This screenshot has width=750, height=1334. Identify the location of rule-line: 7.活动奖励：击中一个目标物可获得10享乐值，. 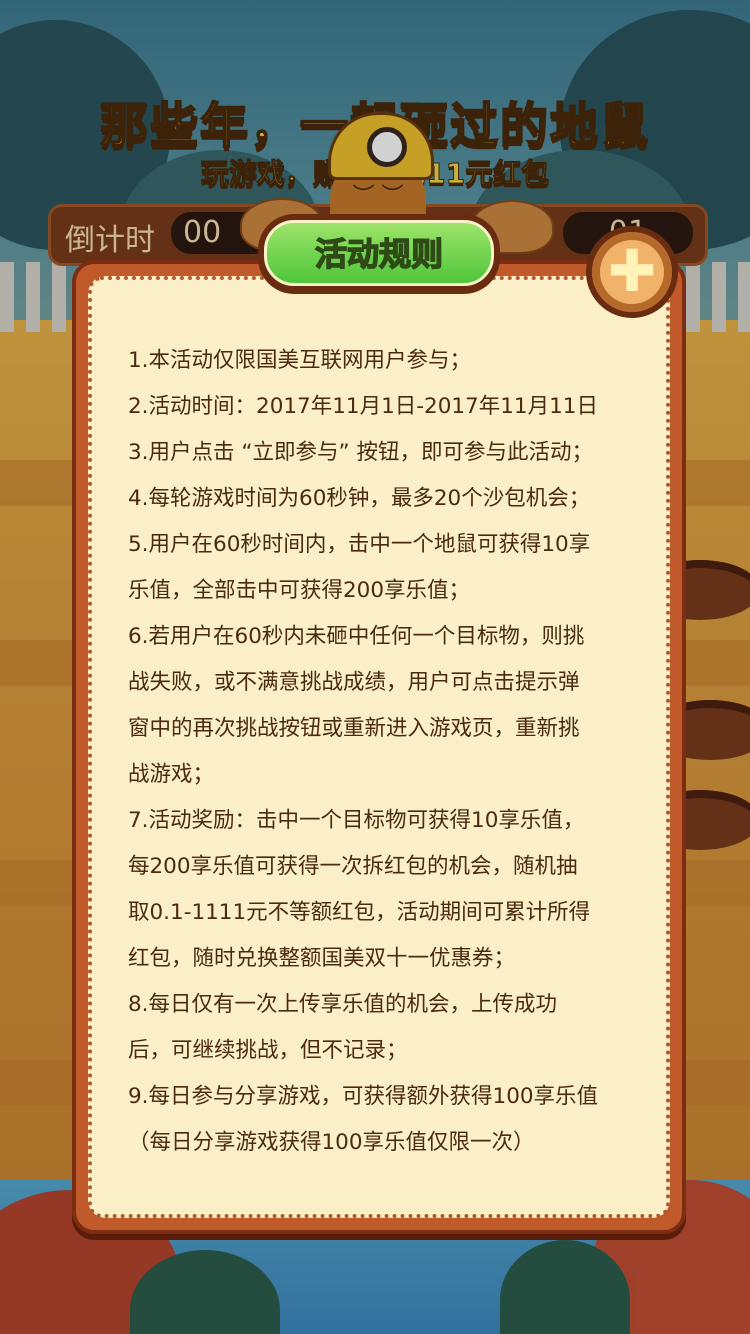
(356, 820).